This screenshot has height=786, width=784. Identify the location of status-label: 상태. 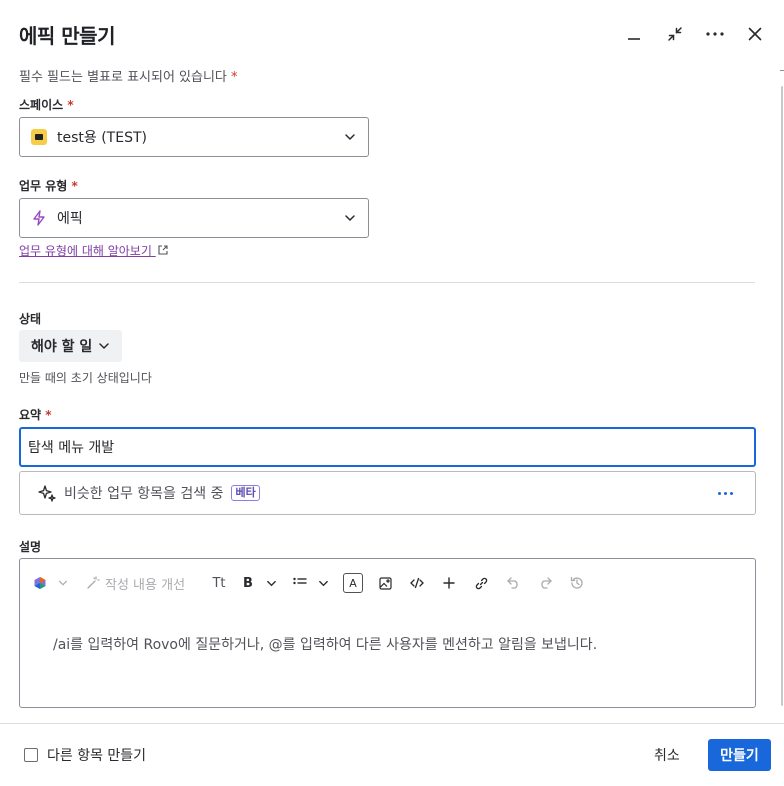
(30, 319).